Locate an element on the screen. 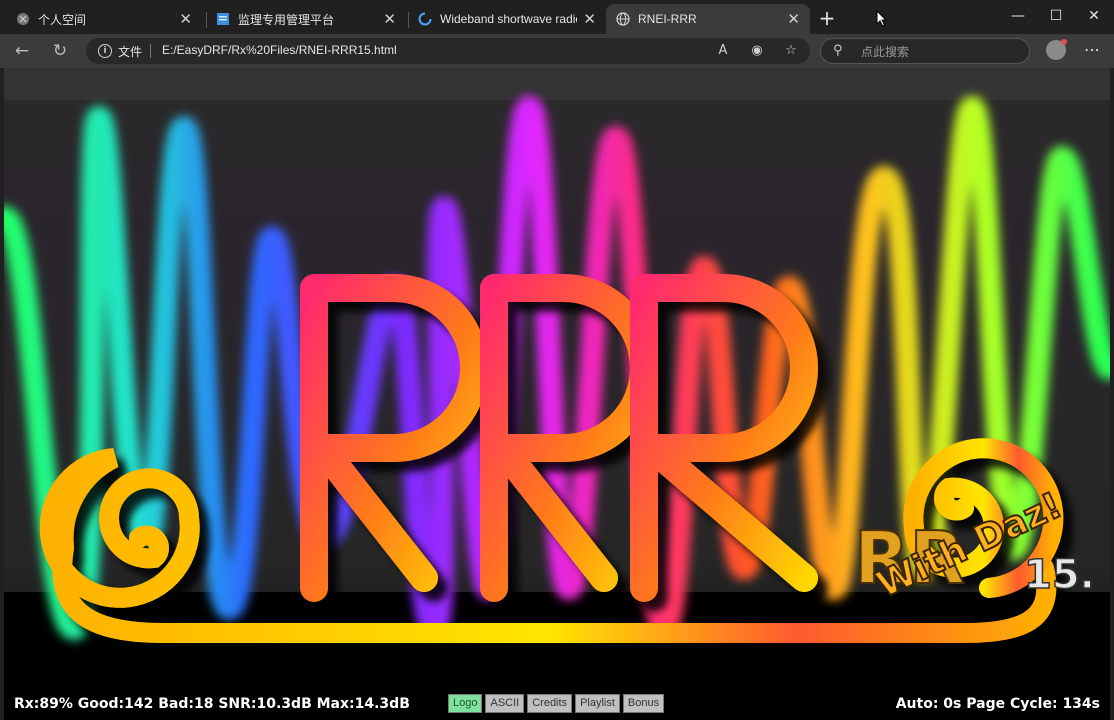 The image size is (1114, 720). read-aloud-icon: A is located at coordinates (723, 51).